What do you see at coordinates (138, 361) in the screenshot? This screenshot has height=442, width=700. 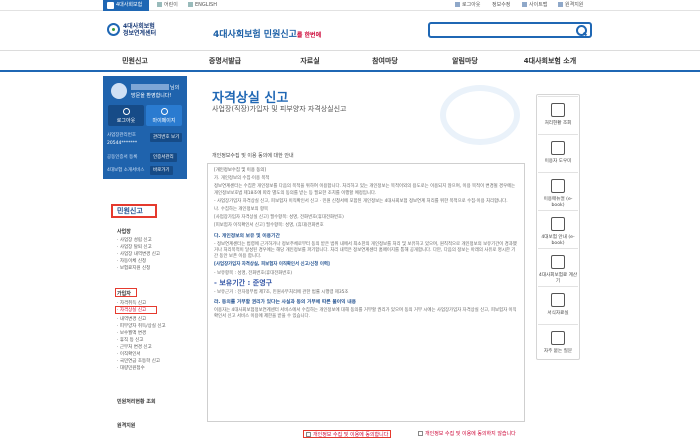 I see `menu-item-pension: 국민연금 초등학 신고` at bounding box center [138, 361].